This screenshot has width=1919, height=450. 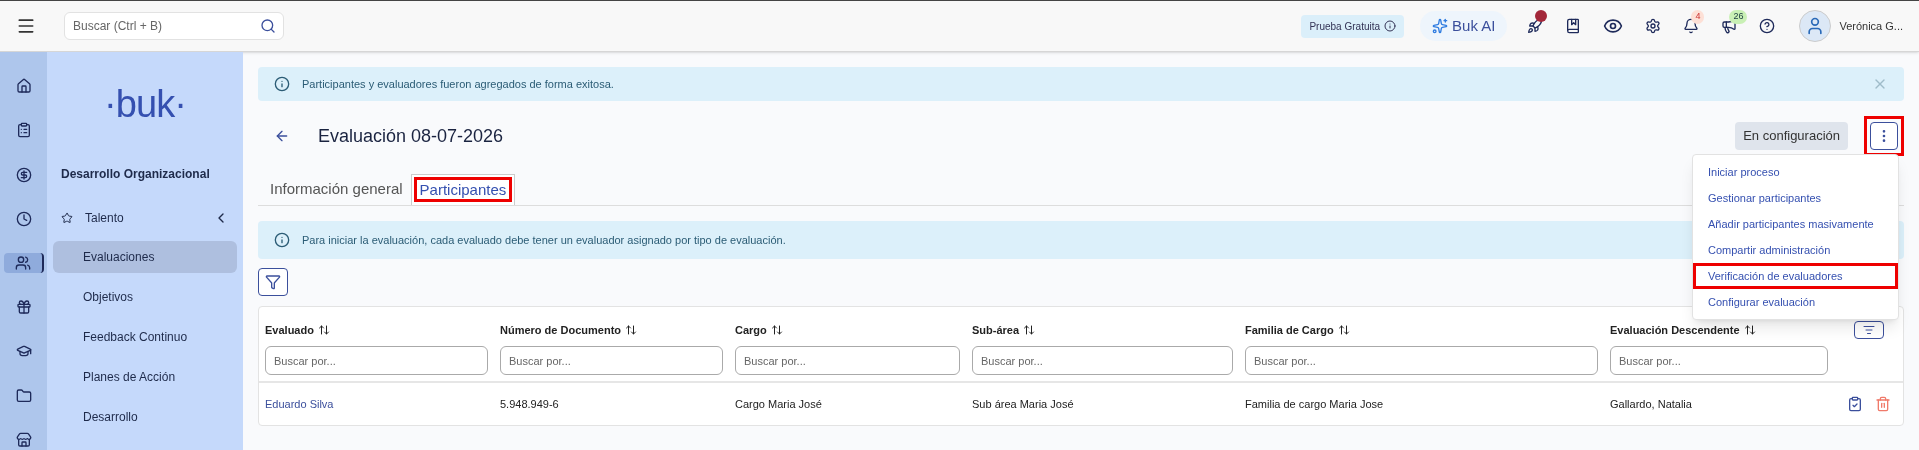 I want to click on rocket-icon, so click(x=1535, y=26).